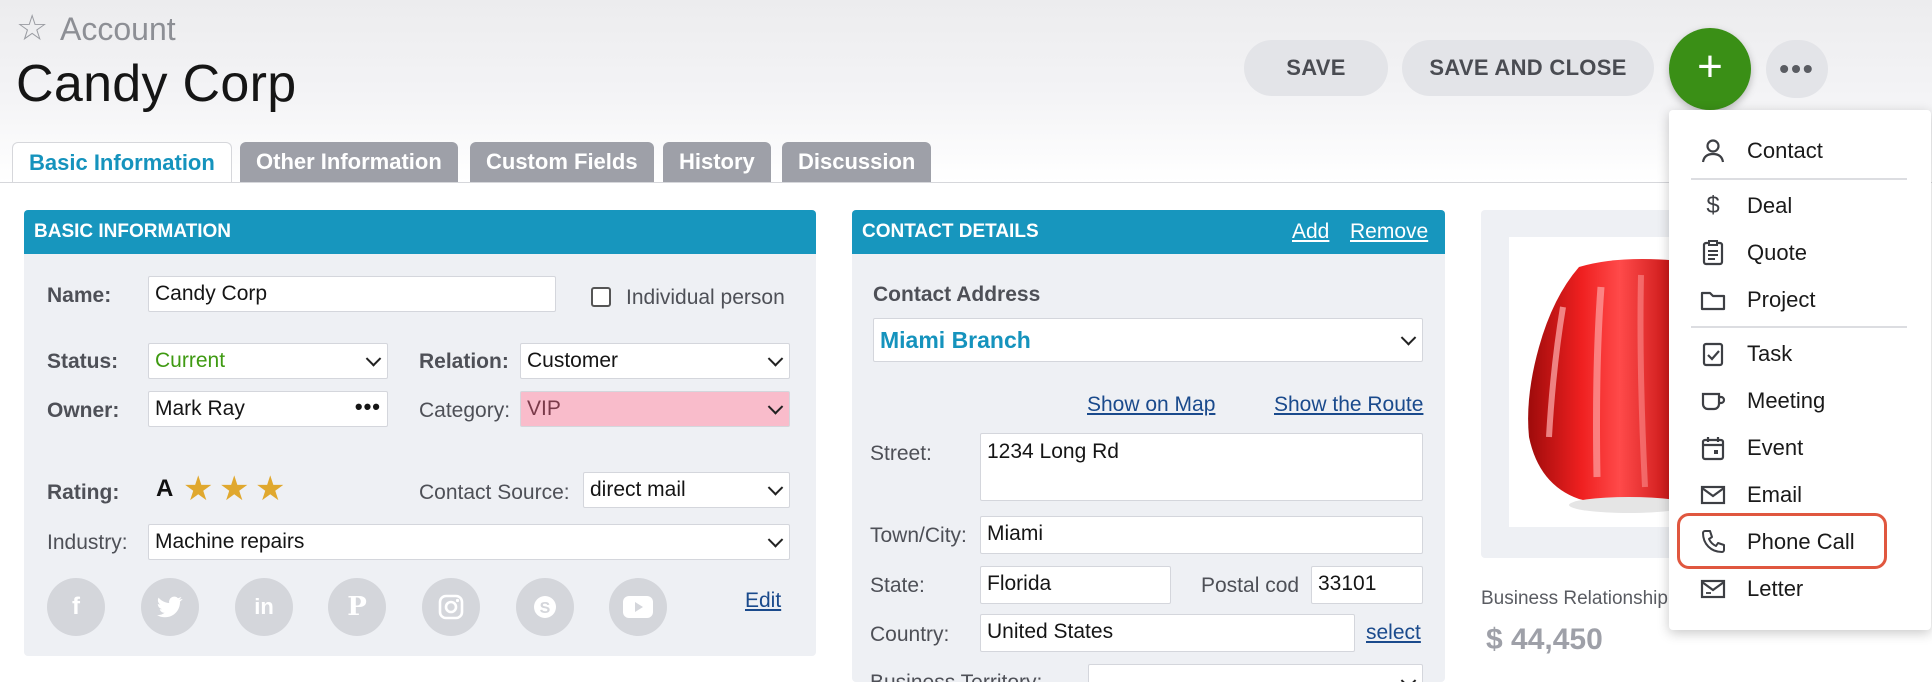 The width and height of the screenshot is (1932, 682). I want to click on dollar-icon: $, so click(1713, 205).